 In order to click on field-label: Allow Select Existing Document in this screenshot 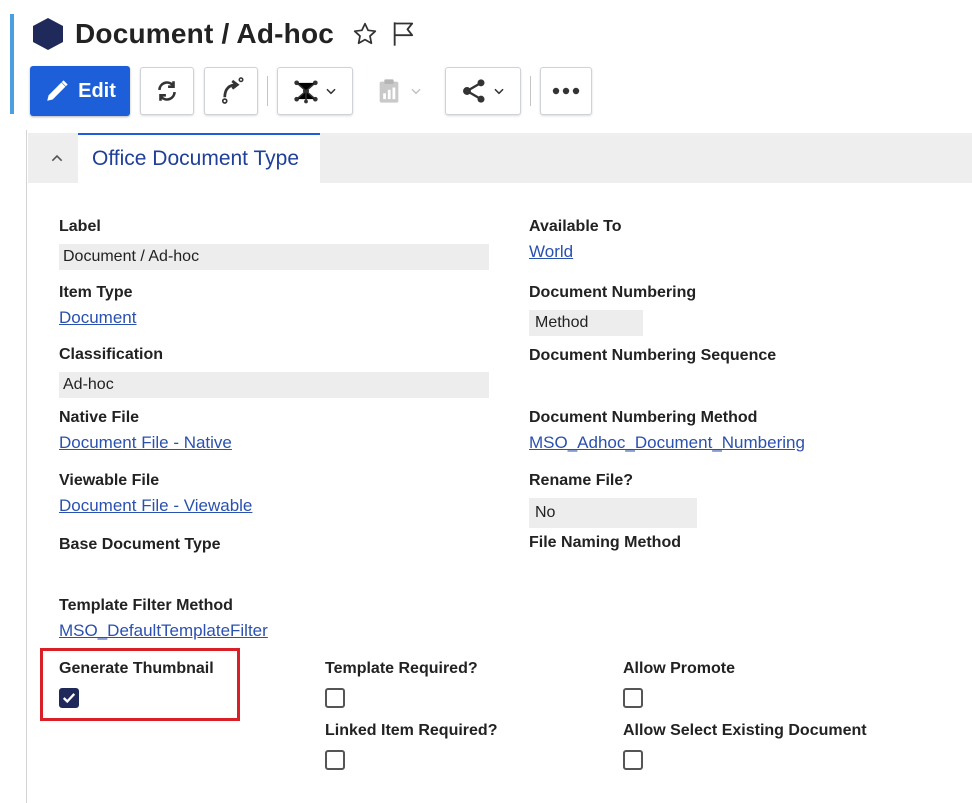, I will do `click(745, 730)`.